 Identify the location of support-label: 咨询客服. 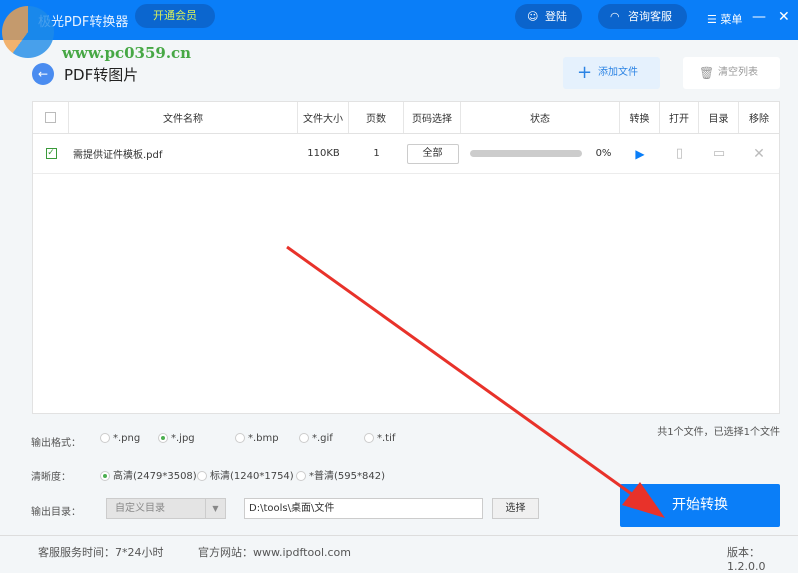
(650, 16).